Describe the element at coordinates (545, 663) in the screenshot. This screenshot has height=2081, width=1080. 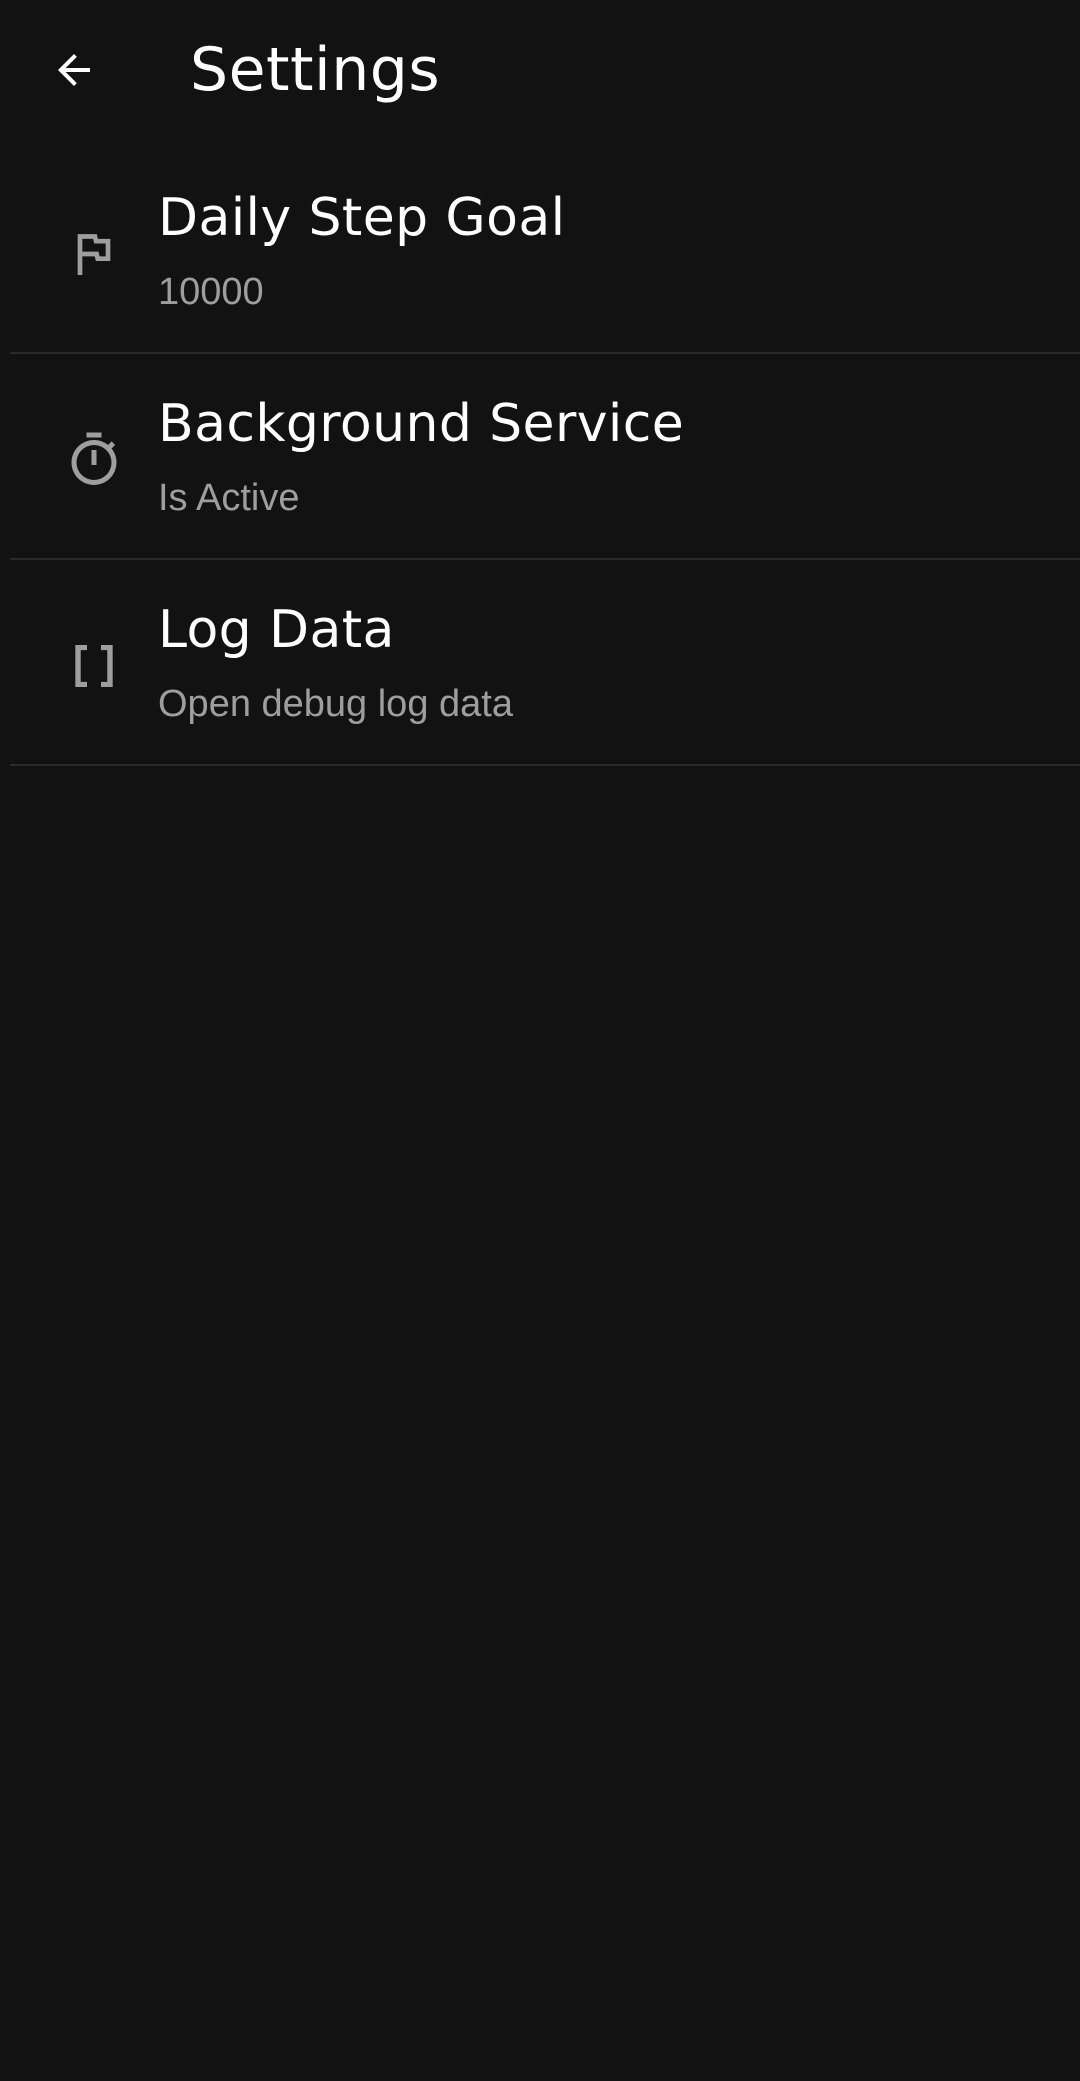
I see `setting-log-data: Log Data Open debug log data` at that location.